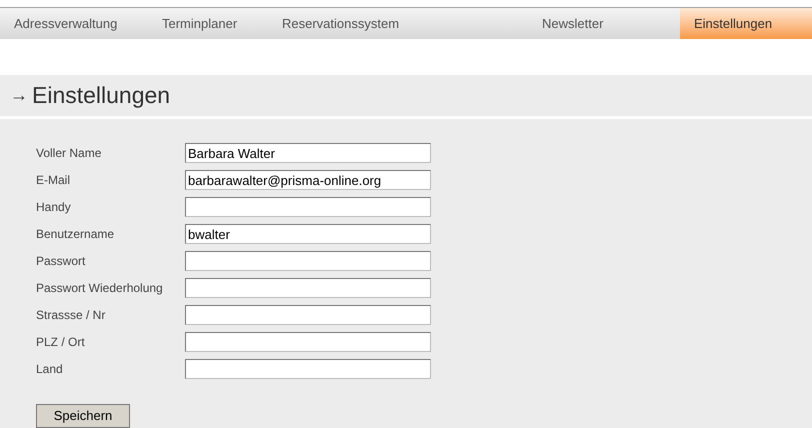  Describe the element at coordinates (746, 24) in the screenshot. I see `nav-tab: Einstellungen` at that location.